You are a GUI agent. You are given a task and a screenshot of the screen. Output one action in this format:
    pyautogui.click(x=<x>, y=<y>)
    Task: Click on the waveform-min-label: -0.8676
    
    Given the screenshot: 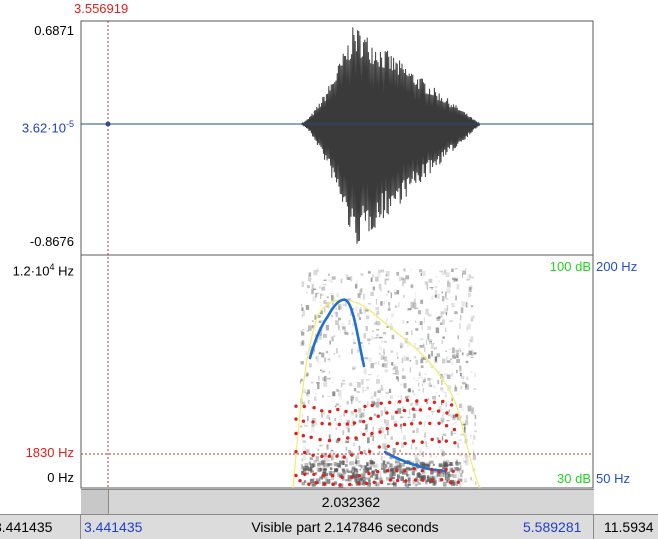 What is the action you would take?
    pyautogui.click(x=51, y=241)
    